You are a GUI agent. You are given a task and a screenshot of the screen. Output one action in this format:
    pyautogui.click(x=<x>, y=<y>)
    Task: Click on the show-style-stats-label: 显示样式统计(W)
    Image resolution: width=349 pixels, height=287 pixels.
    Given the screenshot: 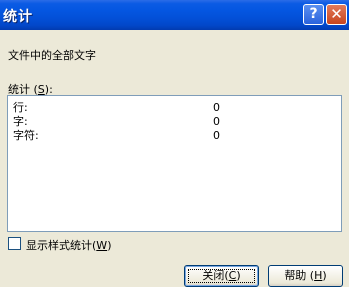 What is the action you would take?
    pyautogui.click(x=68, y=245)
    